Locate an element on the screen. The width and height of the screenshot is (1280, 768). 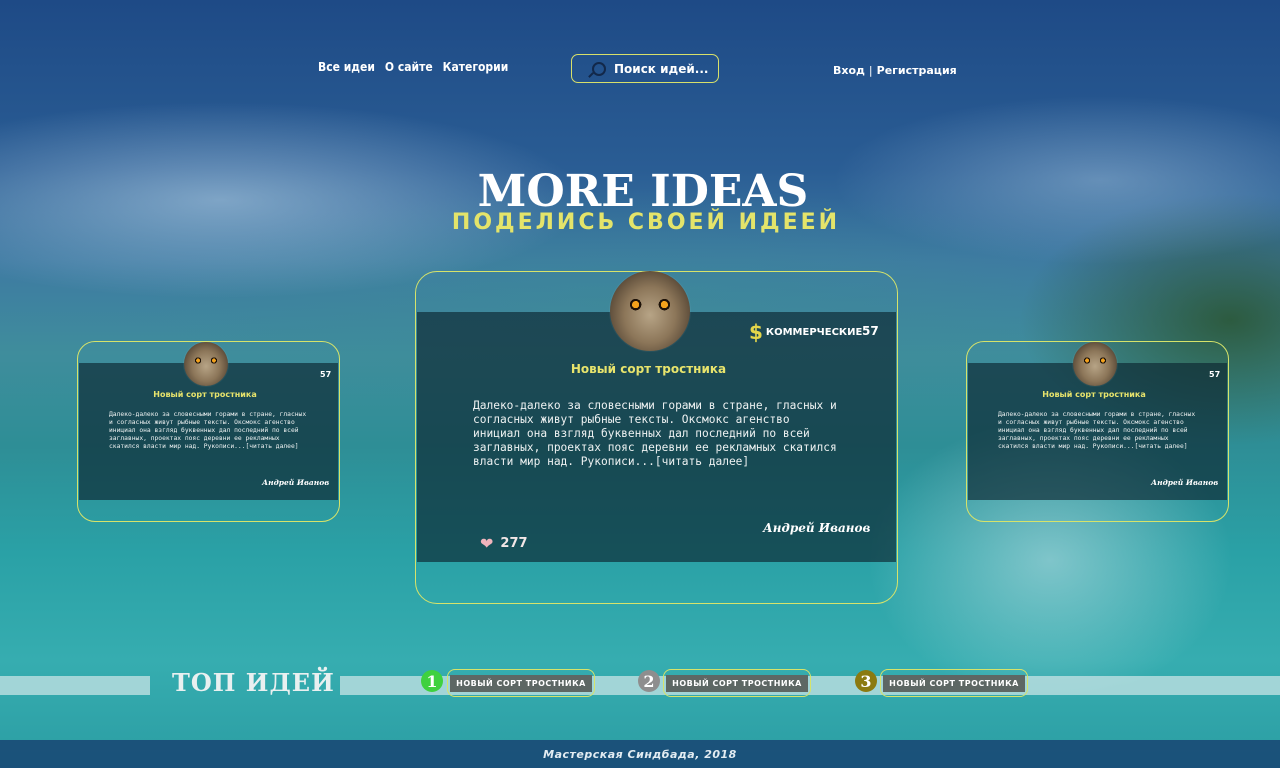
nav-all-ideas: Все идеи is located at coordinates (346, 67).